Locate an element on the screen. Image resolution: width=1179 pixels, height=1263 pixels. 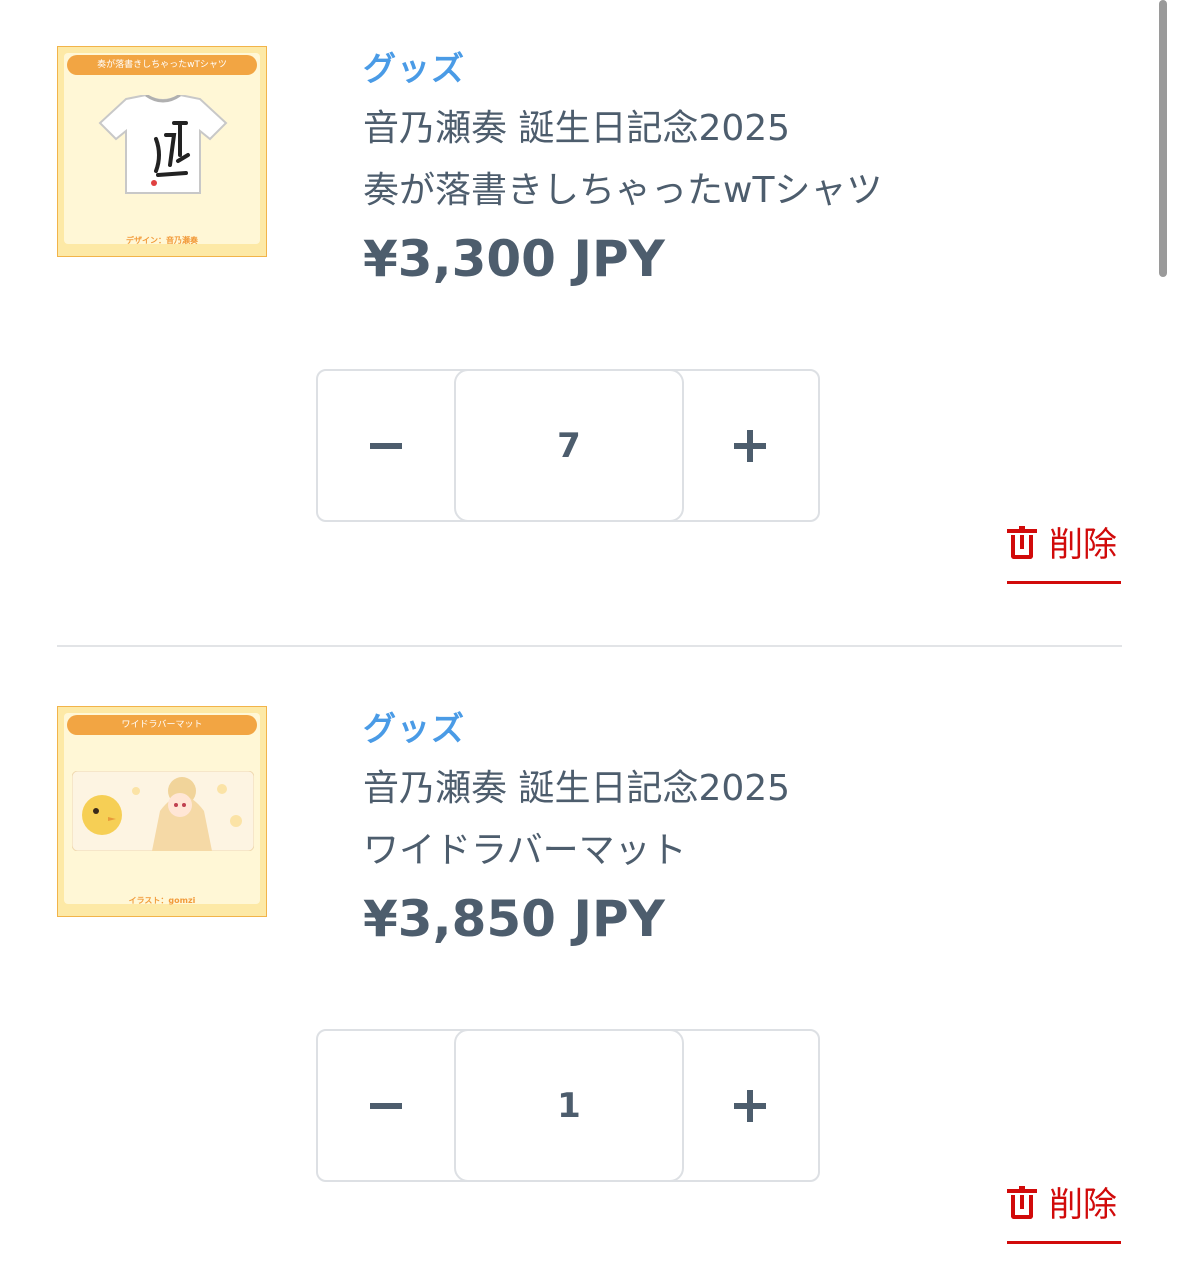
thumbnail-caption: イラスト：gomzi is located at coordinates (162, 900).